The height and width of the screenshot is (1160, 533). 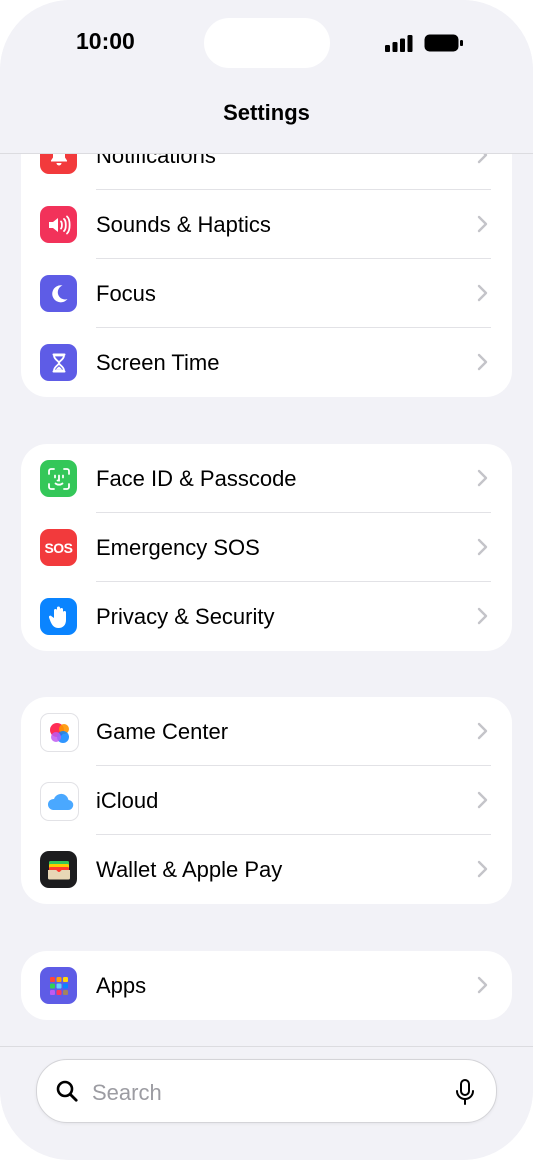 What do you see at coordinates (58, 224) in the screenshot?
I see `speaker-icon` at bounding box center [58, 224].